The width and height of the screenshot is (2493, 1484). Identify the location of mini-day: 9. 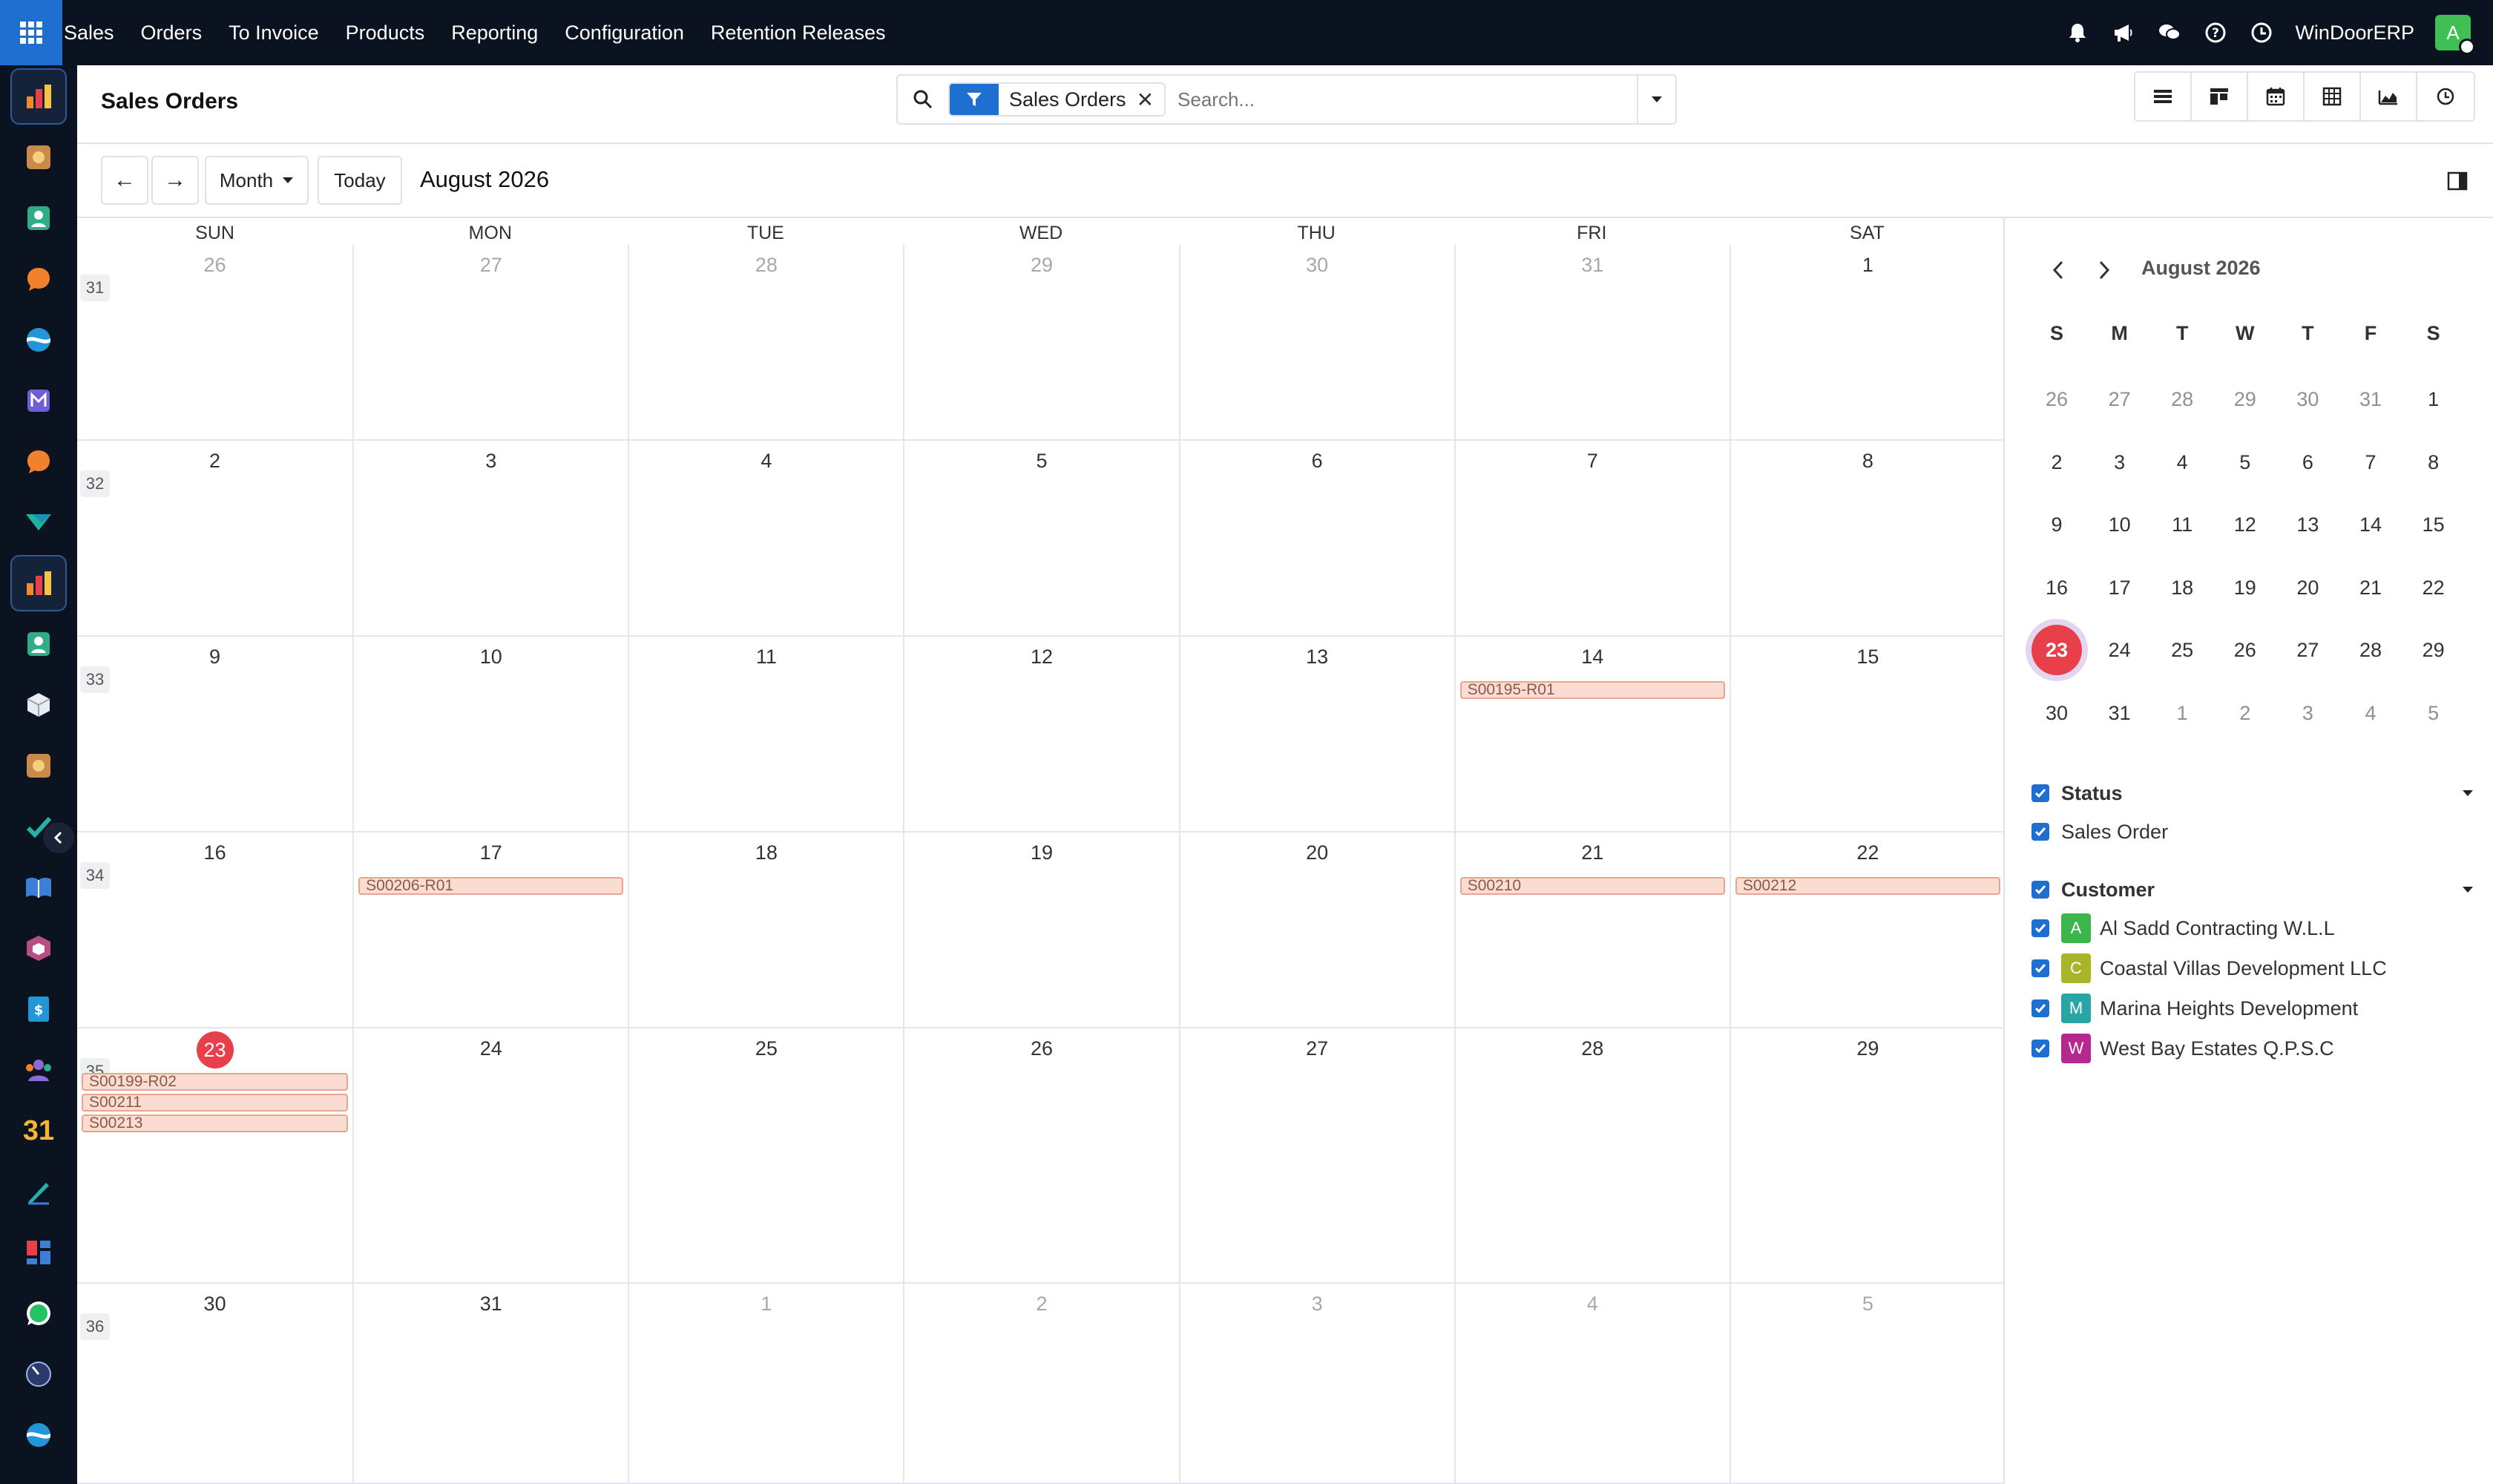
(2057, 524).